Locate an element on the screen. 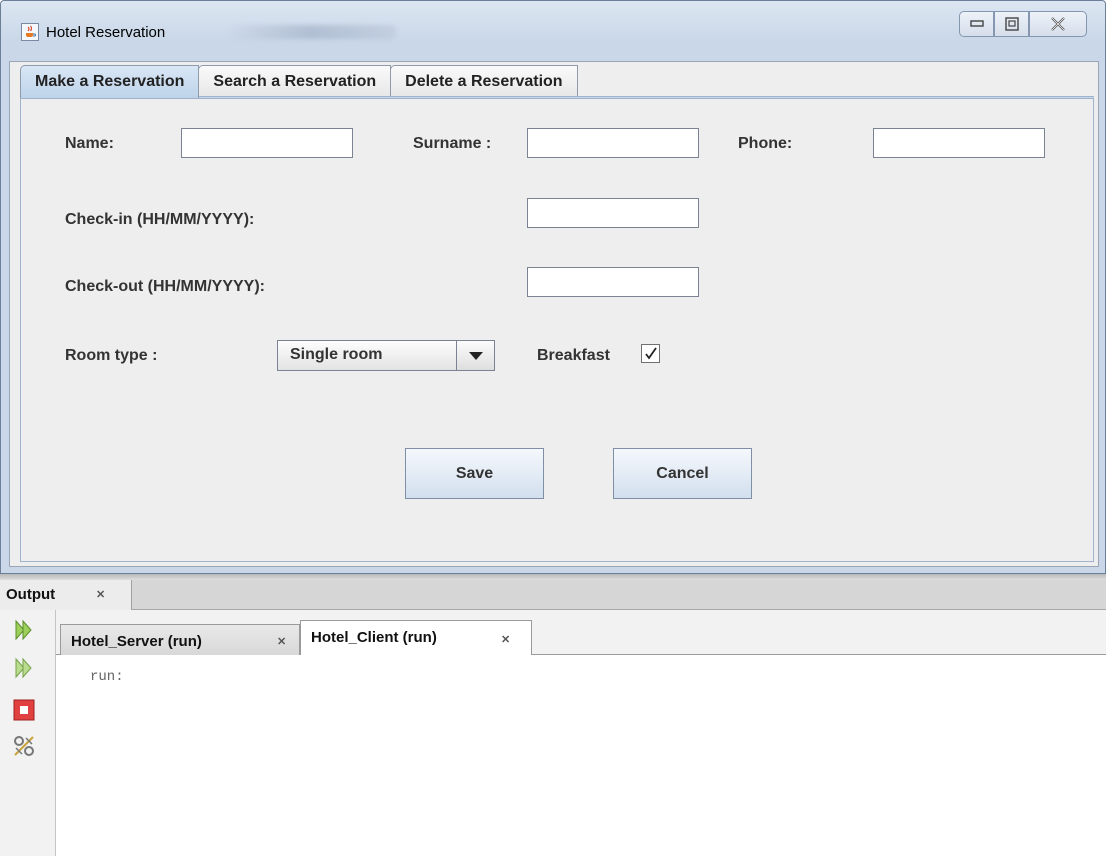  room-type-dropdown-button is located at coordinates (475, 355).